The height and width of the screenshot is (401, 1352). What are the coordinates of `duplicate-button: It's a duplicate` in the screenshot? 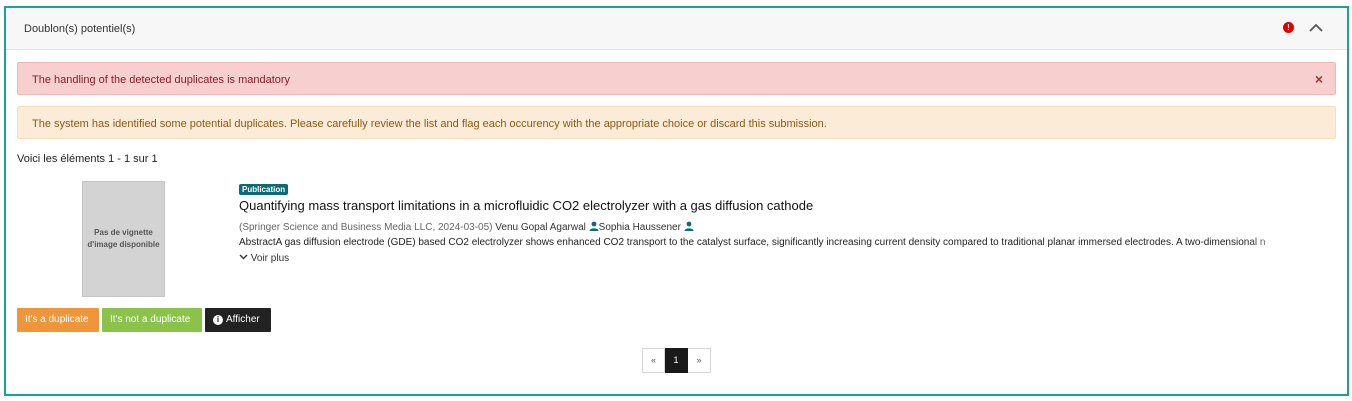 It's located at (58, 320).